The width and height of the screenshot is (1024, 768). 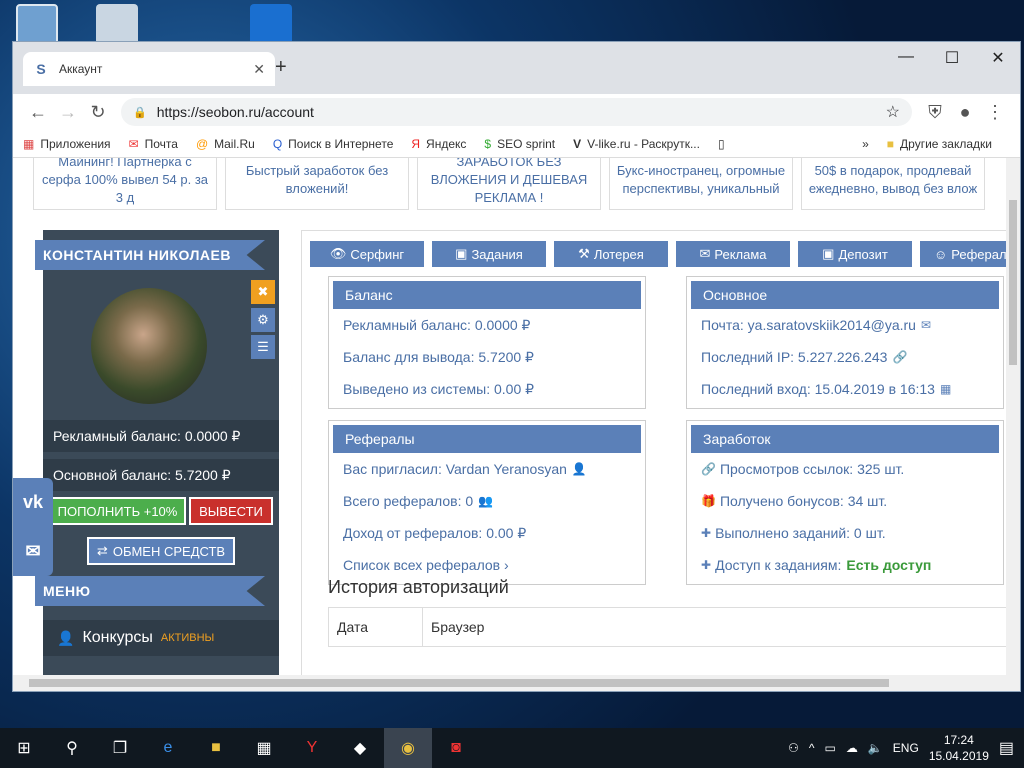 What do you see at coordinates (133, 143) in the screenshot?
I see `mail-icon: ✉` at bounding box center [133, 143].